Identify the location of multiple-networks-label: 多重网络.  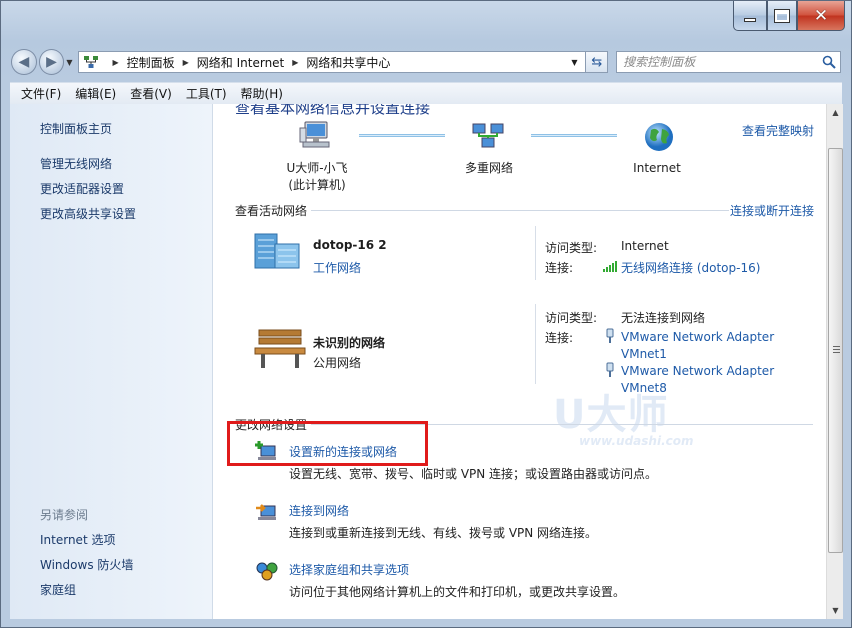
(488, 168).